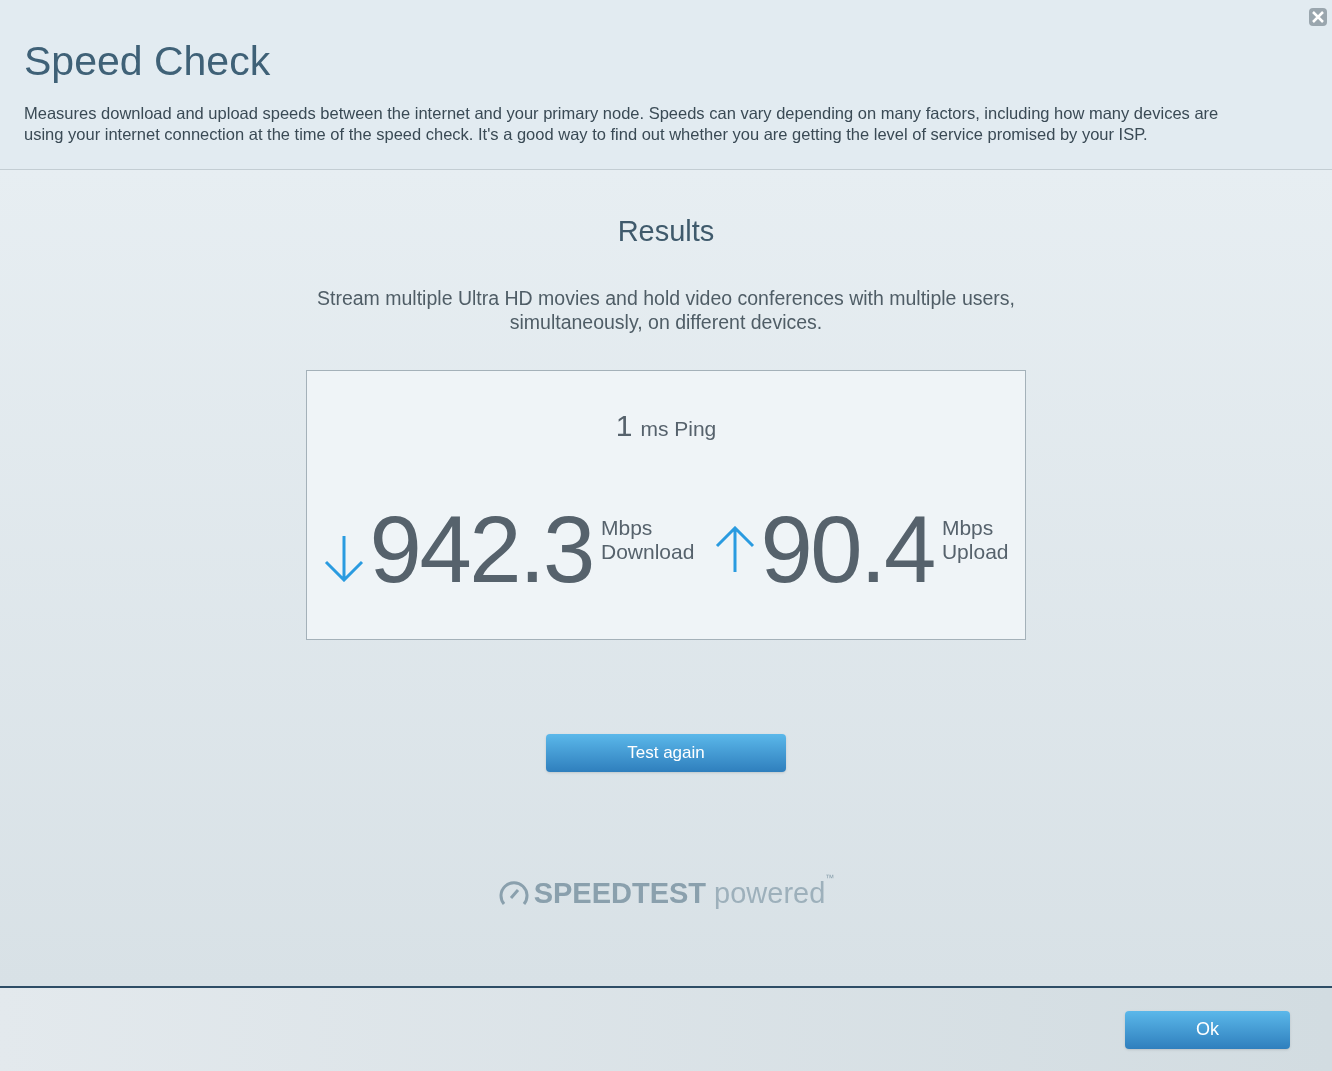  What do you see at coordinates (678, 428) in the screenshot?
I see `ping-label: ms Ping` at bounding box center [678, 428].